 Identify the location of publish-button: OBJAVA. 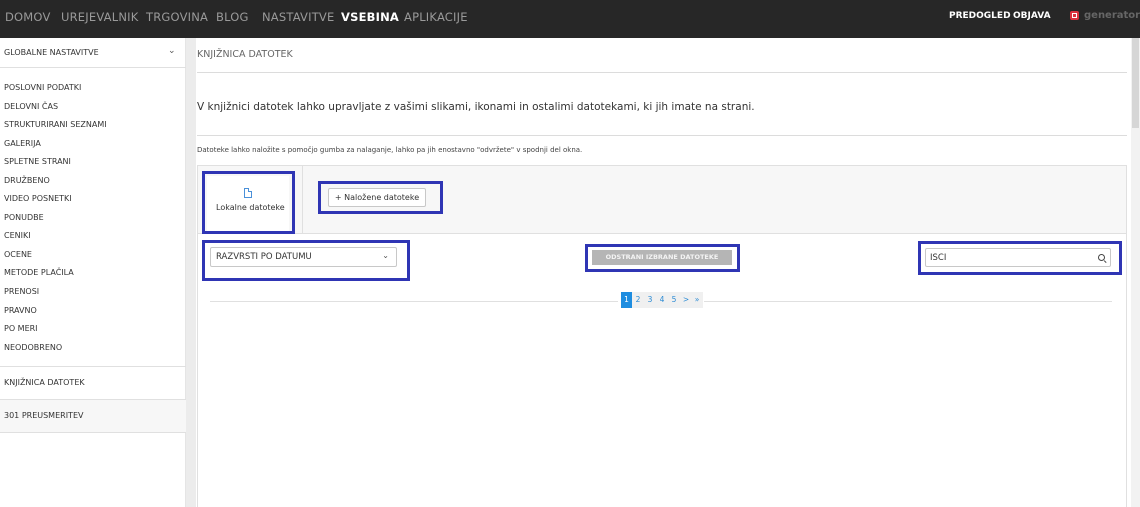
(1032, 16).